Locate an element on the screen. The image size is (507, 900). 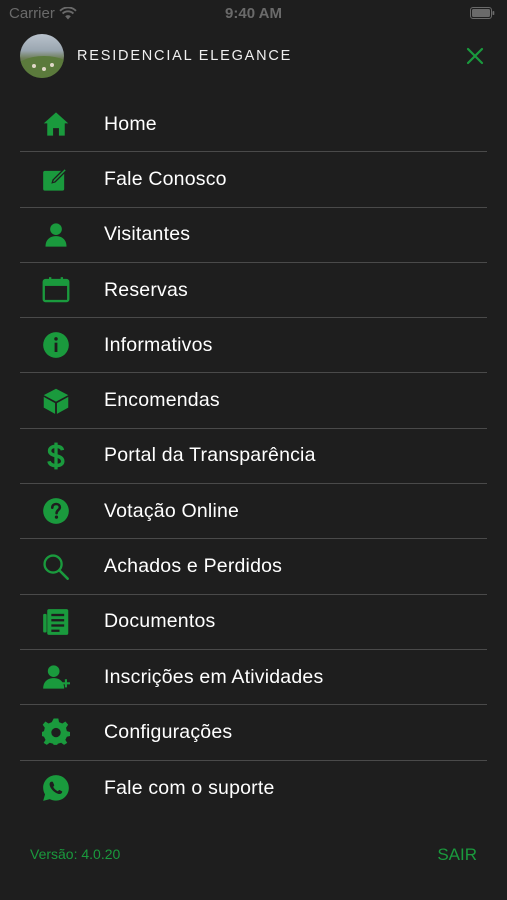
menu-item-label: Portal da Transparência is located at coordinates (210, 455).